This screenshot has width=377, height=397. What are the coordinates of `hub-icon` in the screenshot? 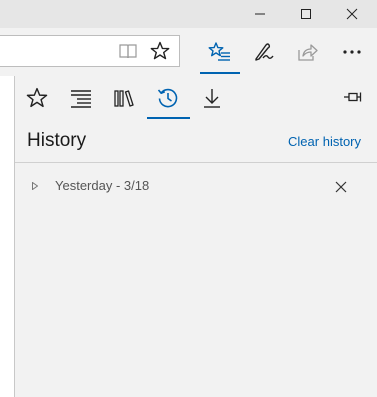 It's located at (219, 51).